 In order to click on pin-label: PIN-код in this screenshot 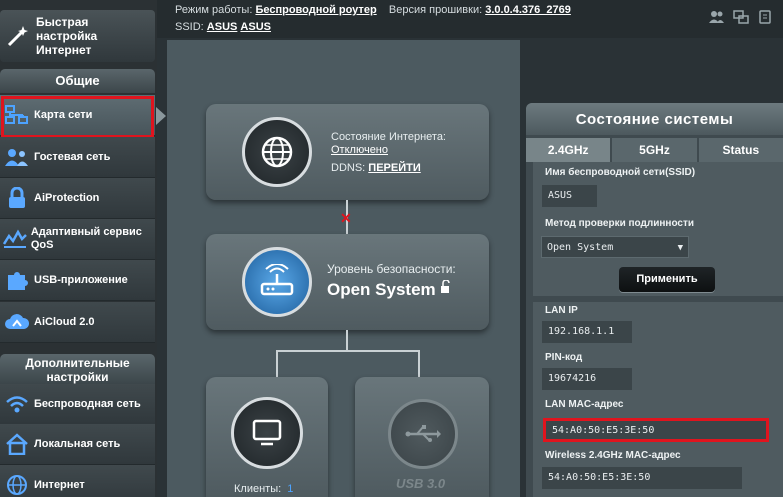, I will do `click(564, 357)`.